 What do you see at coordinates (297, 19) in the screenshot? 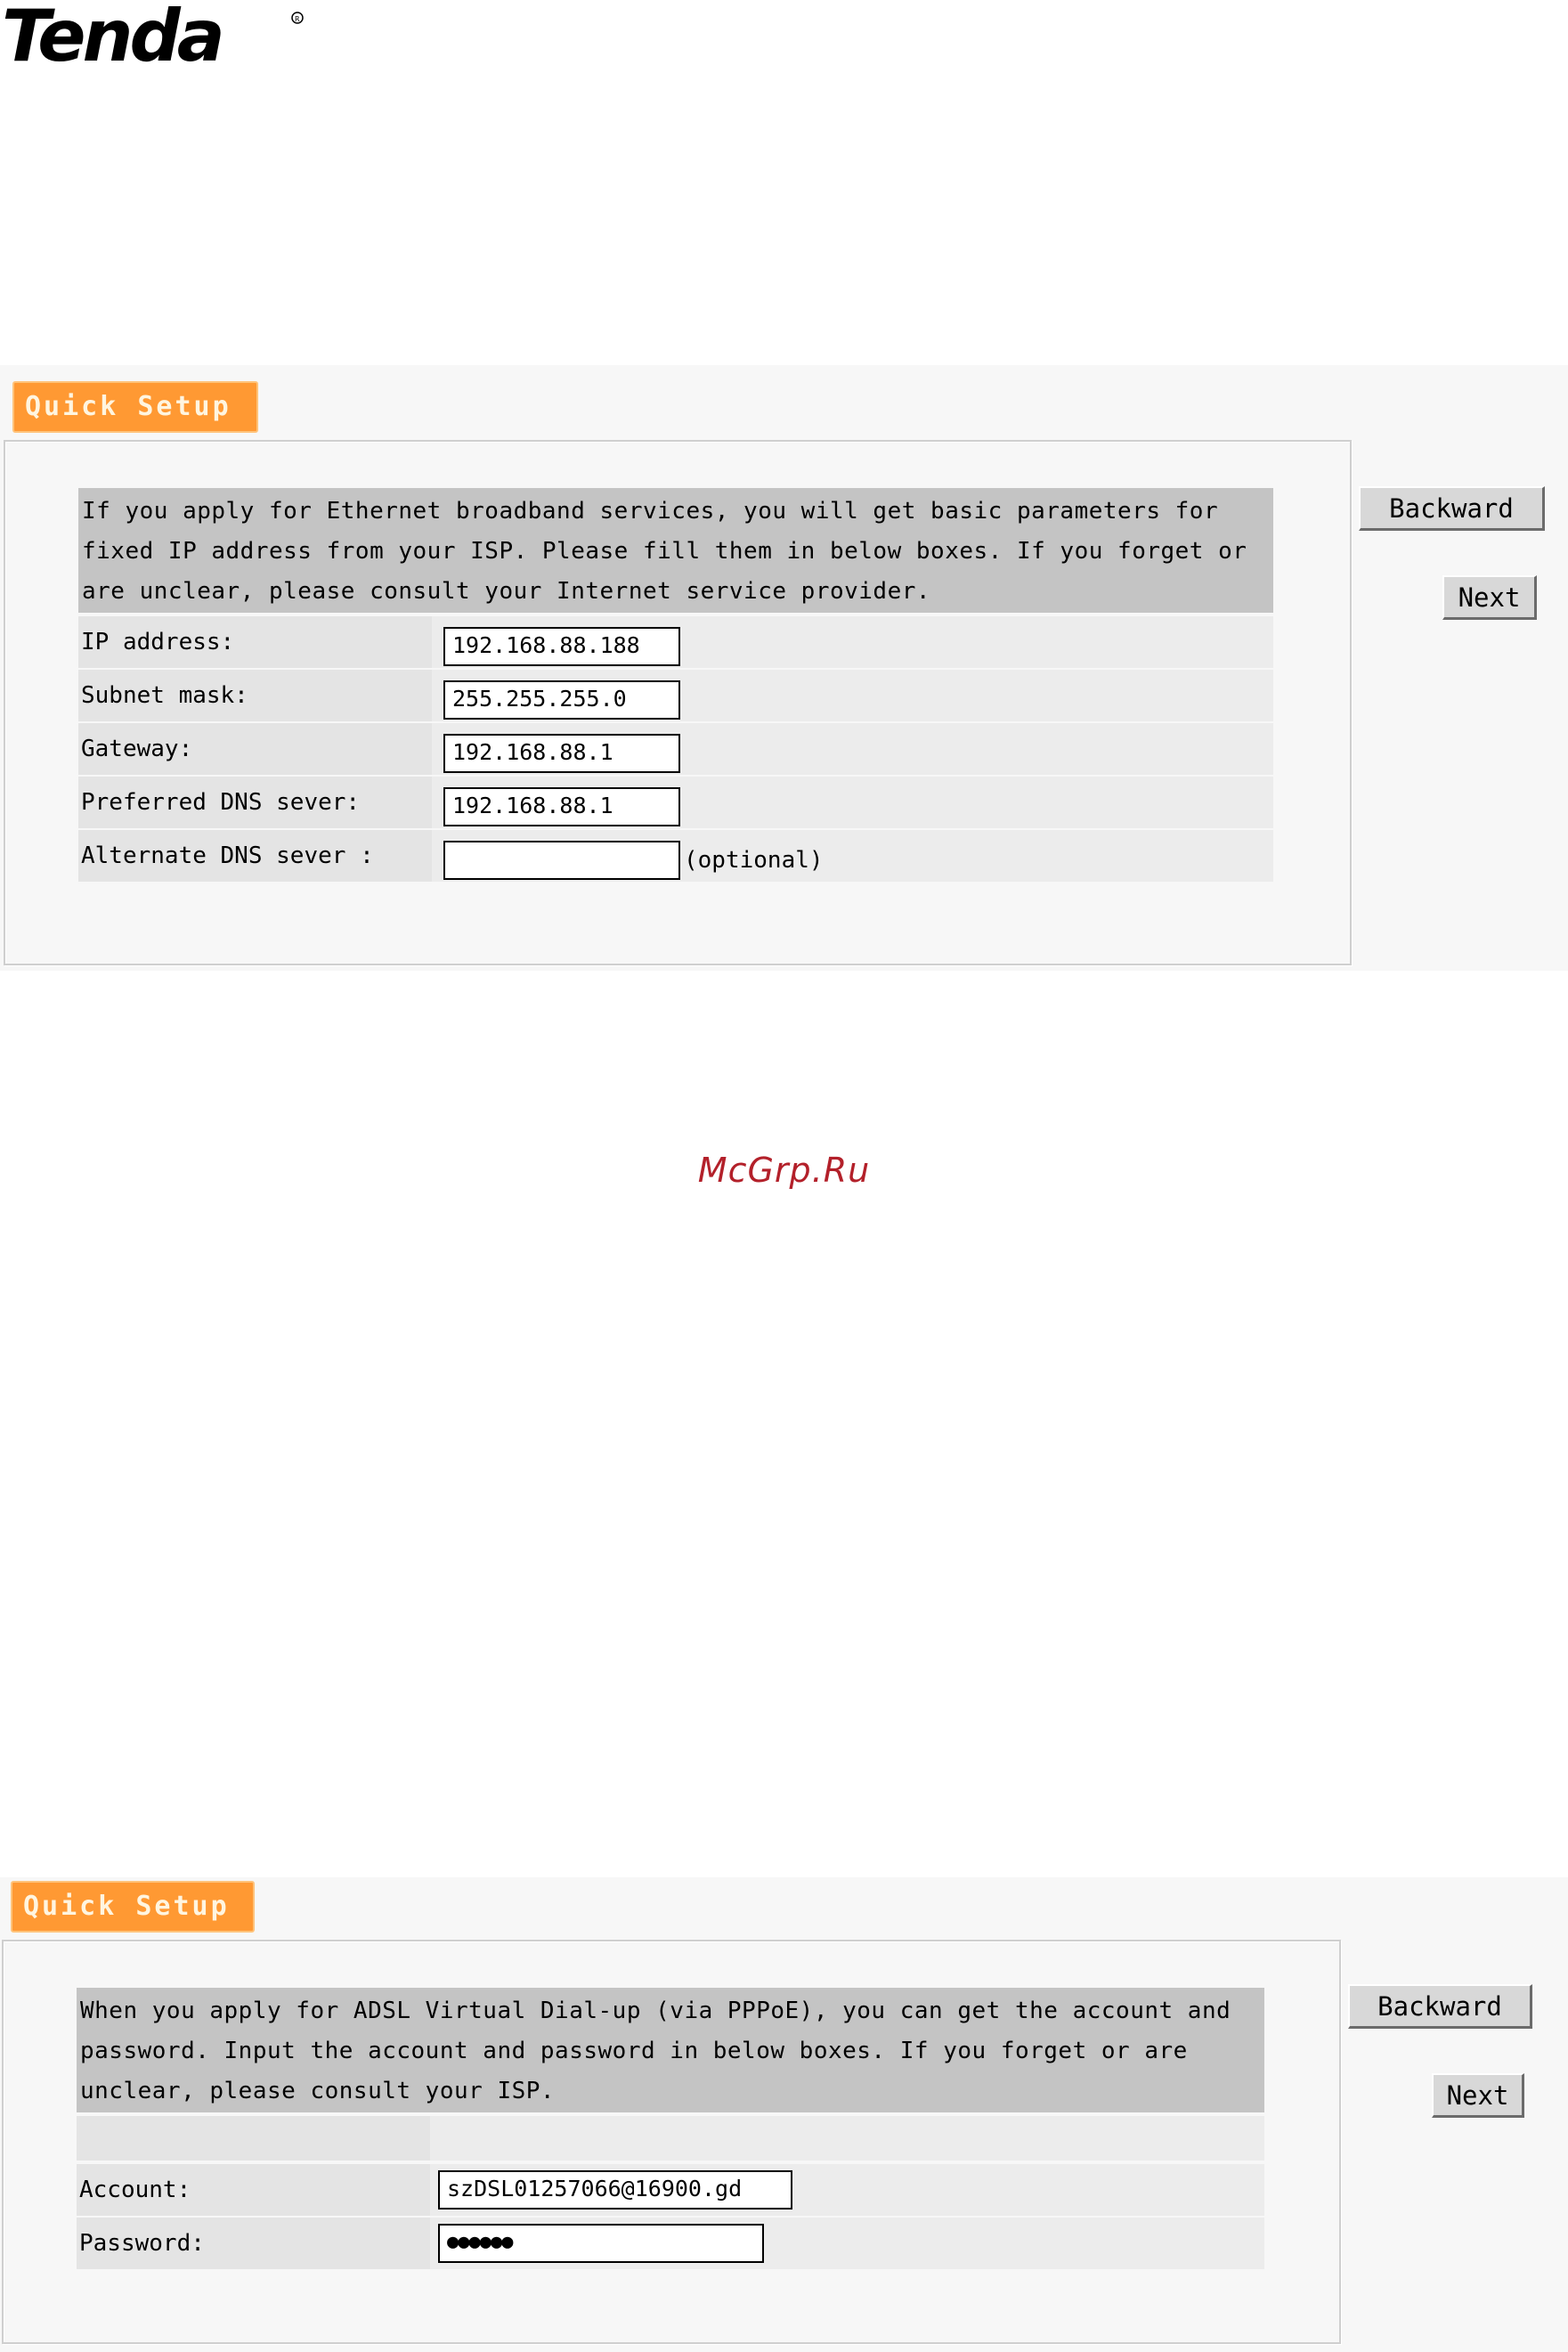
I see `svg-text: R` at bounding box center [297, 19].